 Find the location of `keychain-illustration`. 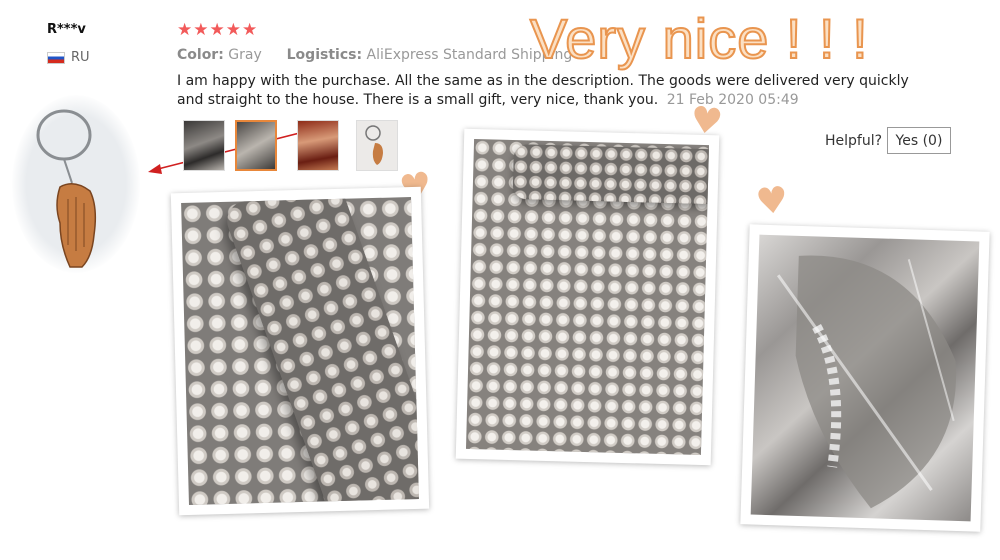

keychain-illustration is located at coordinates (66, 188).